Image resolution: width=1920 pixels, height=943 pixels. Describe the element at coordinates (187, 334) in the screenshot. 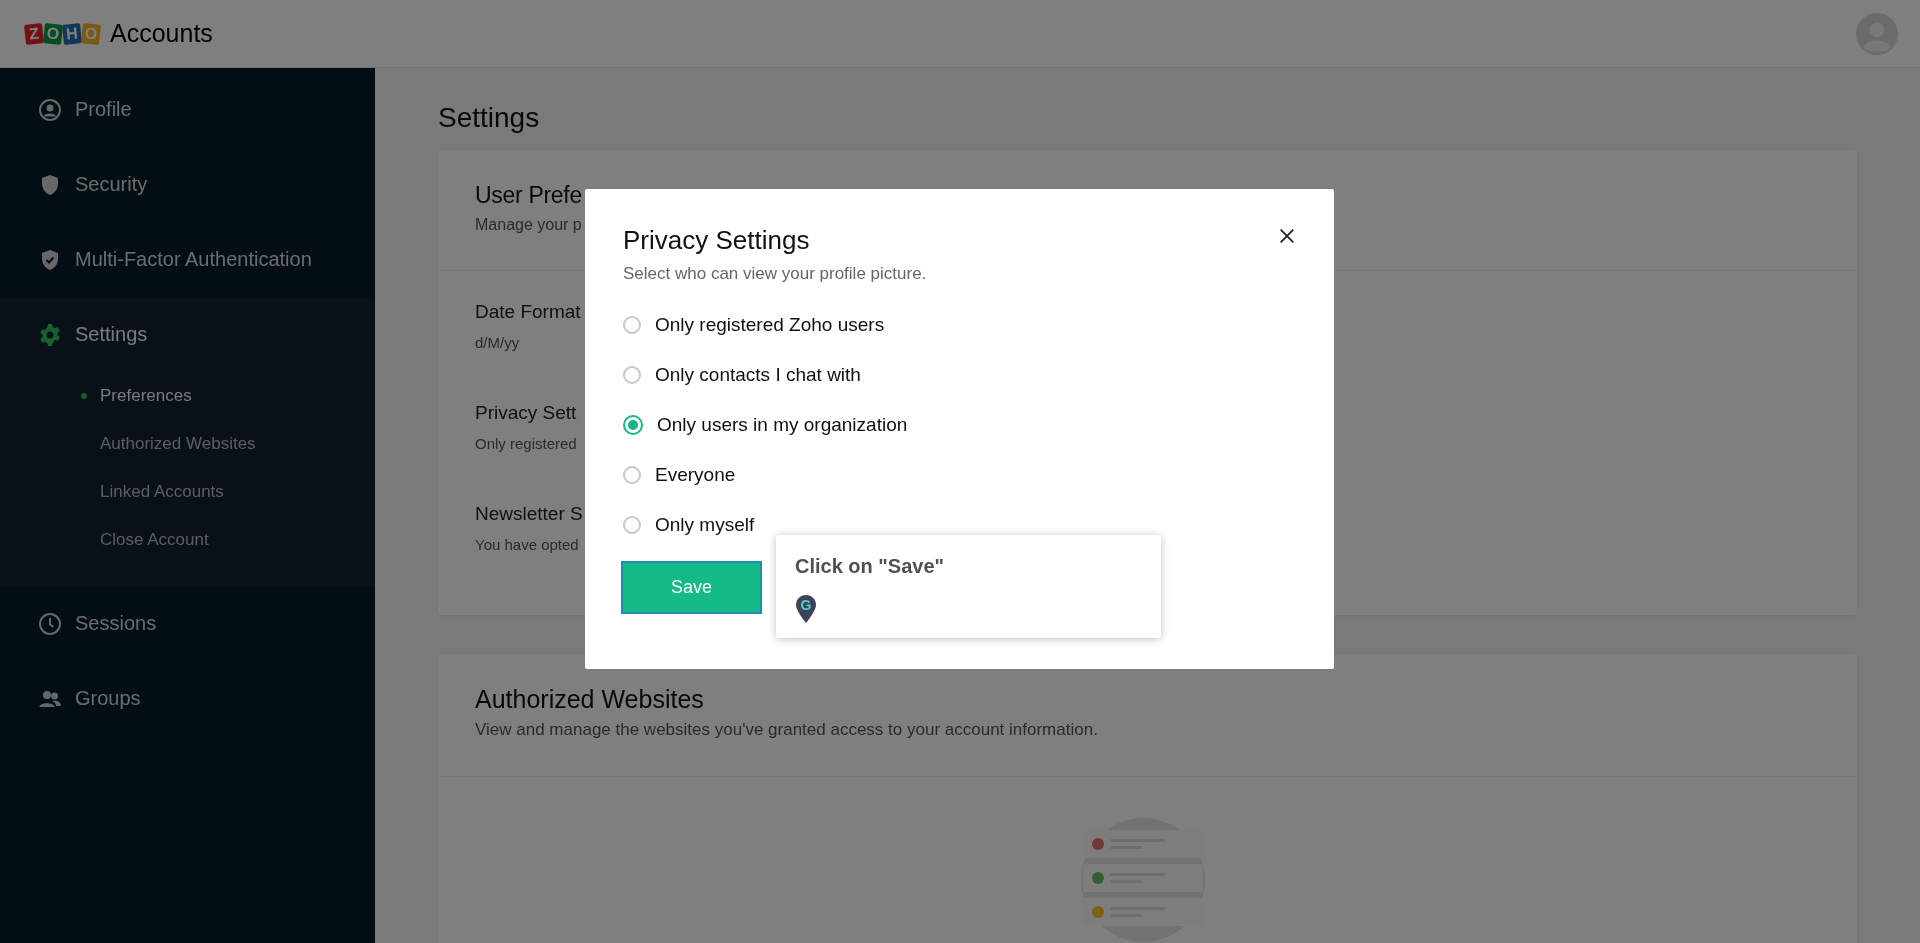

I see `sidebar-item: Settings` at that location.